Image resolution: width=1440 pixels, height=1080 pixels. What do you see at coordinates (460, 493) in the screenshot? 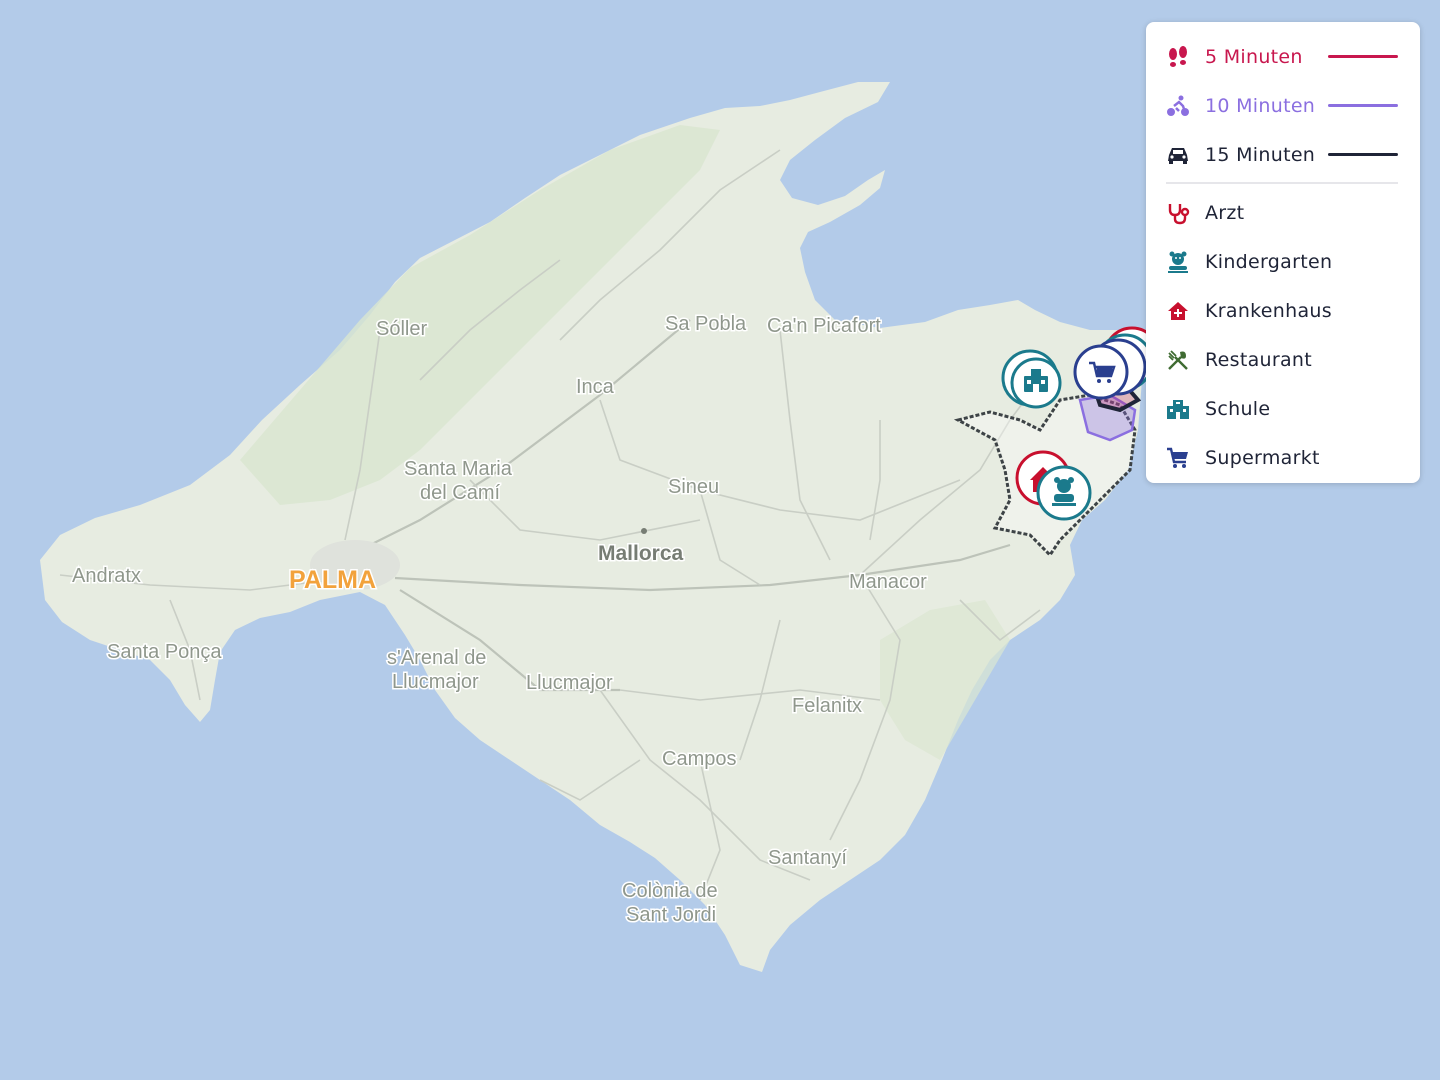
I see `label-santa-maria-line2: del Camí` at bounding box center [460, 493].